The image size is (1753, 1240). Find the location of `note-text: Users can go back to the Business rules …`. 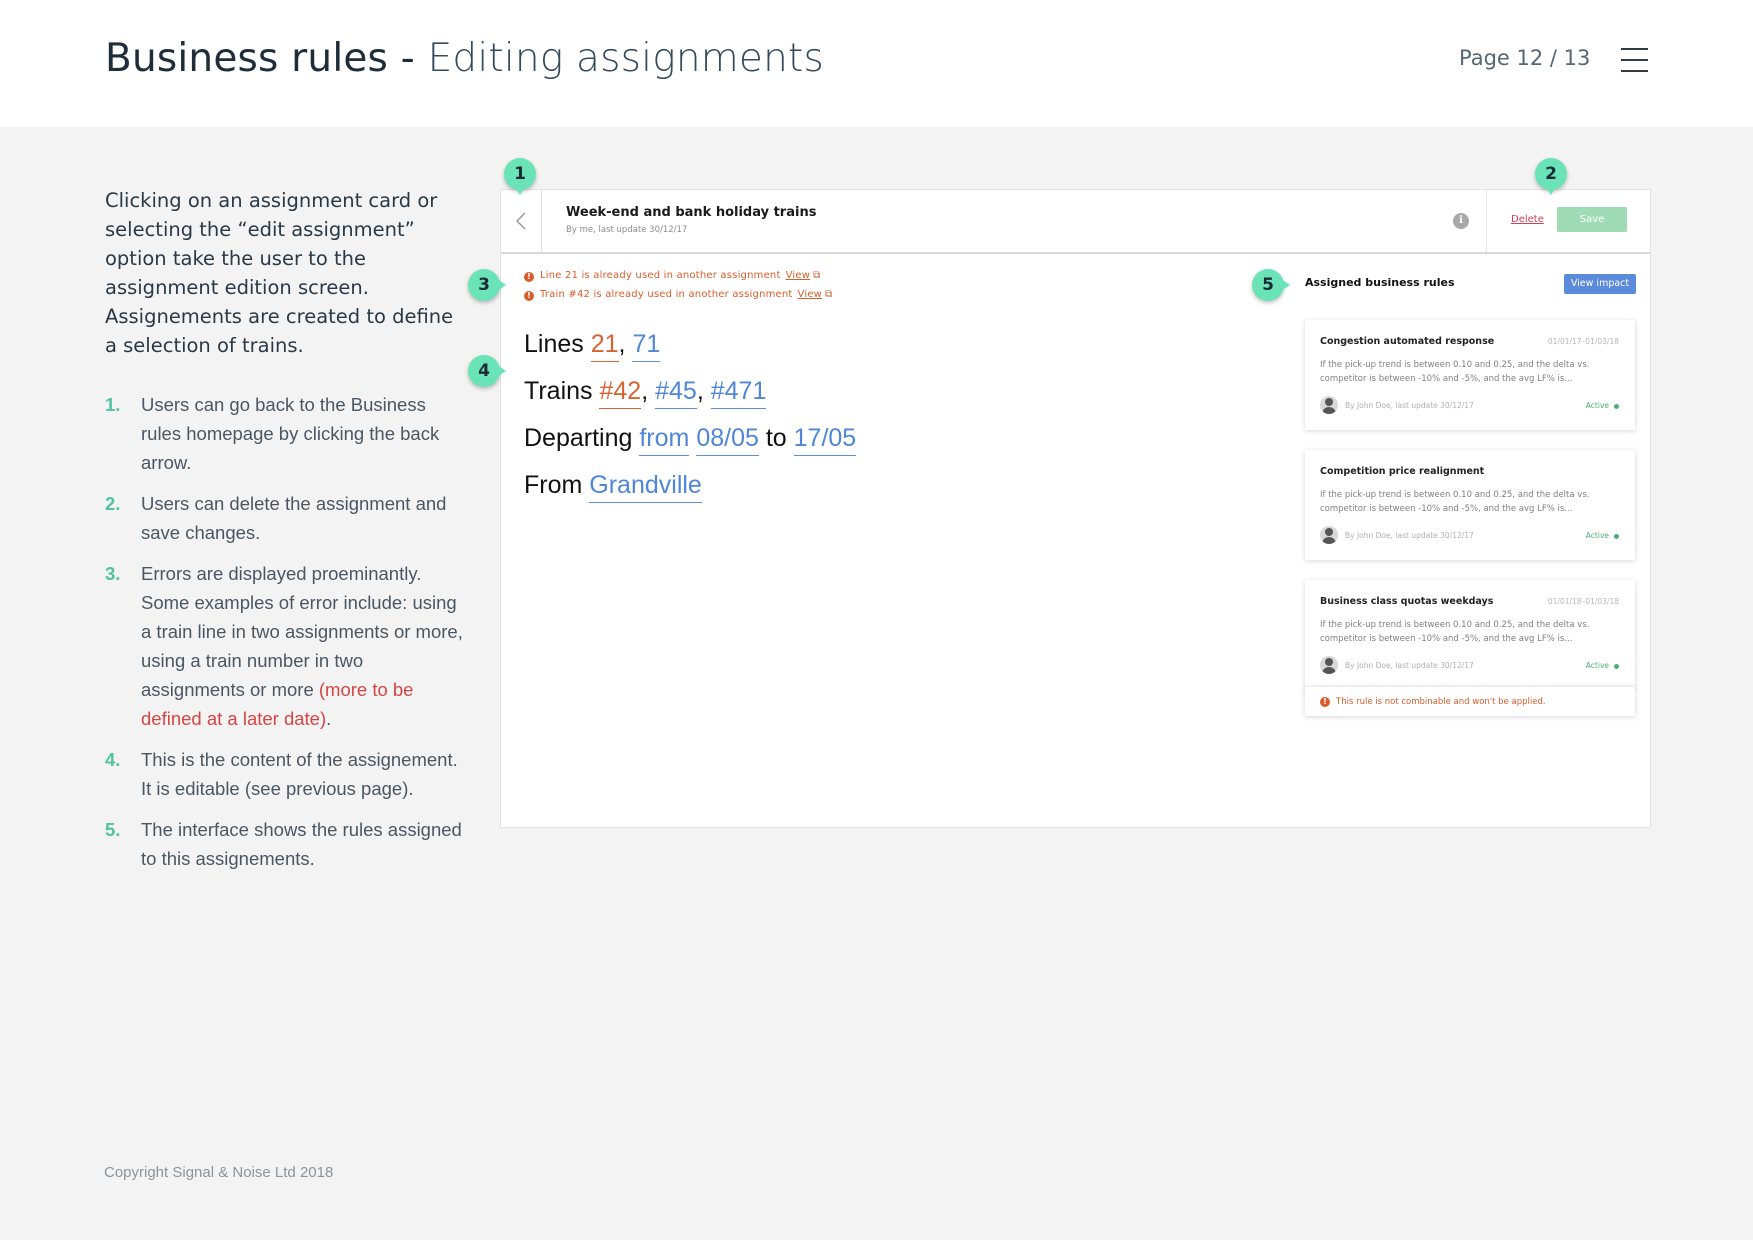

note-text: Users can go back to the Business rules … is located at coordinates (290, 433).